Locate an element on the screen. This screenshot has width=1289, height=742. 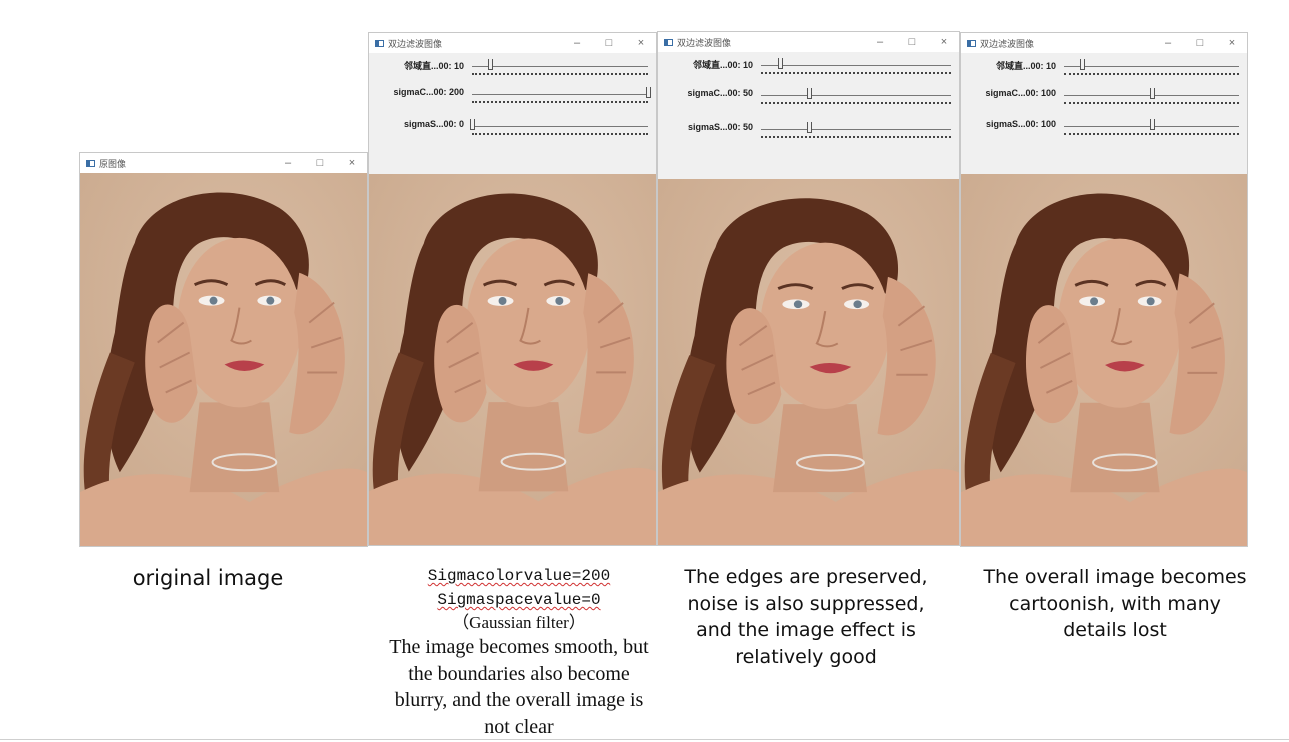
divider is located at coordinates (644, 739).